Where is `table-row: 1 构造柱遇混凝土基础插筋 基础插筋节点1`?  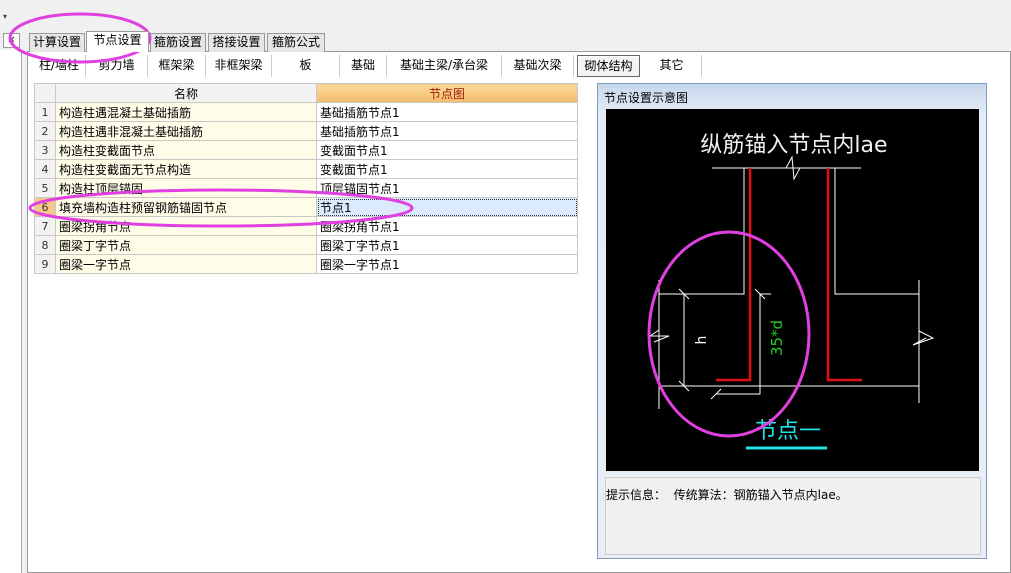
table-row: 1 构造柱遇混凝土基础插筋 基础插筋节点1 is located at coordinates (306, 112).